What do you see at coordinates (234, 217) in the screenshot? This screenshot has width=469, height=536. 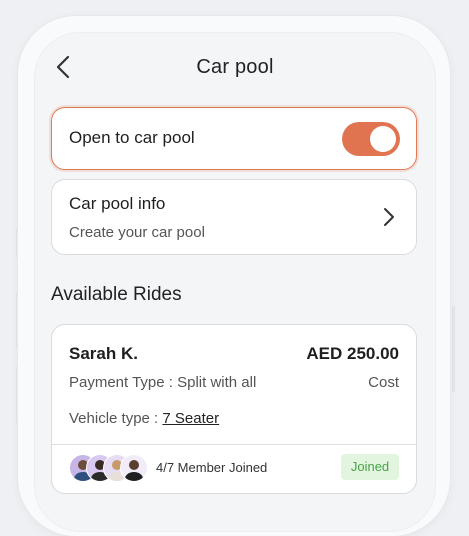 I see `carpool-info-card: Car pool info Create your car pool` at bounding box center [234, 217].